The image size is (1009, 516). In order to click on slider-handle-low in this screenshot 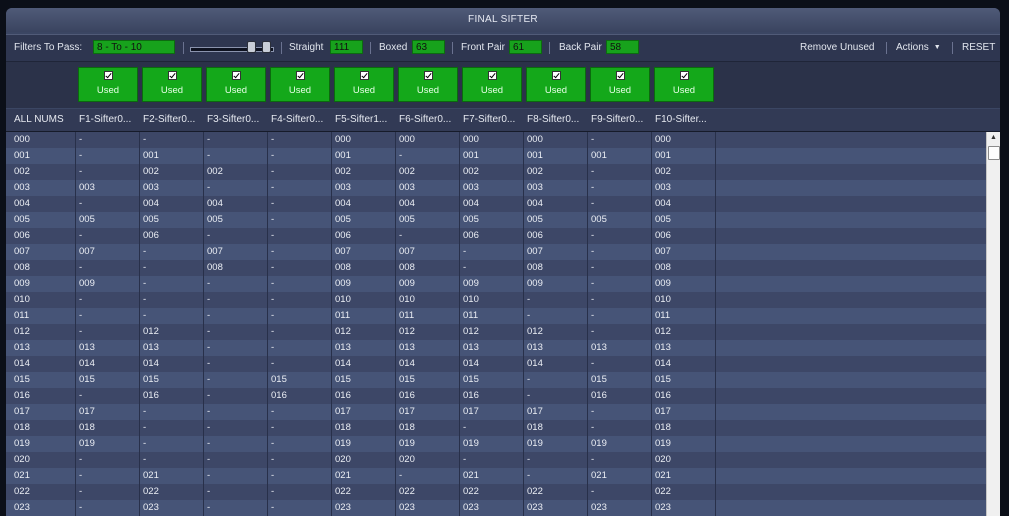, I will do `click(251, 47)`.